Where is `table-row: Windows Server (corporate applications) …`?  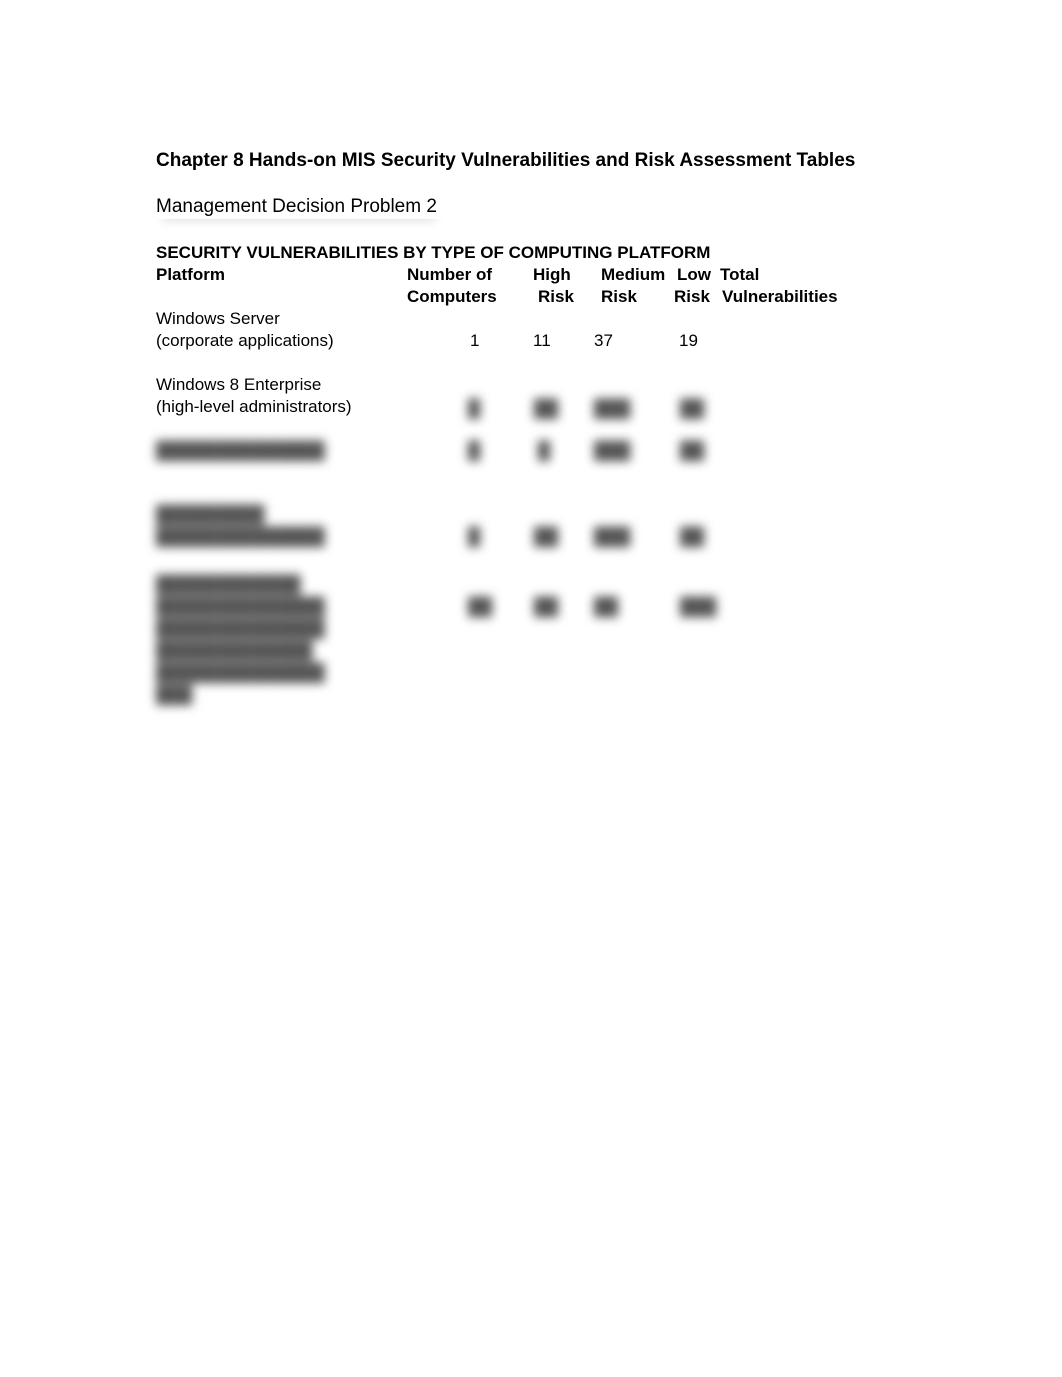 table-row: Windows Server (corporate applications) … is located at coordinates (516, 341).